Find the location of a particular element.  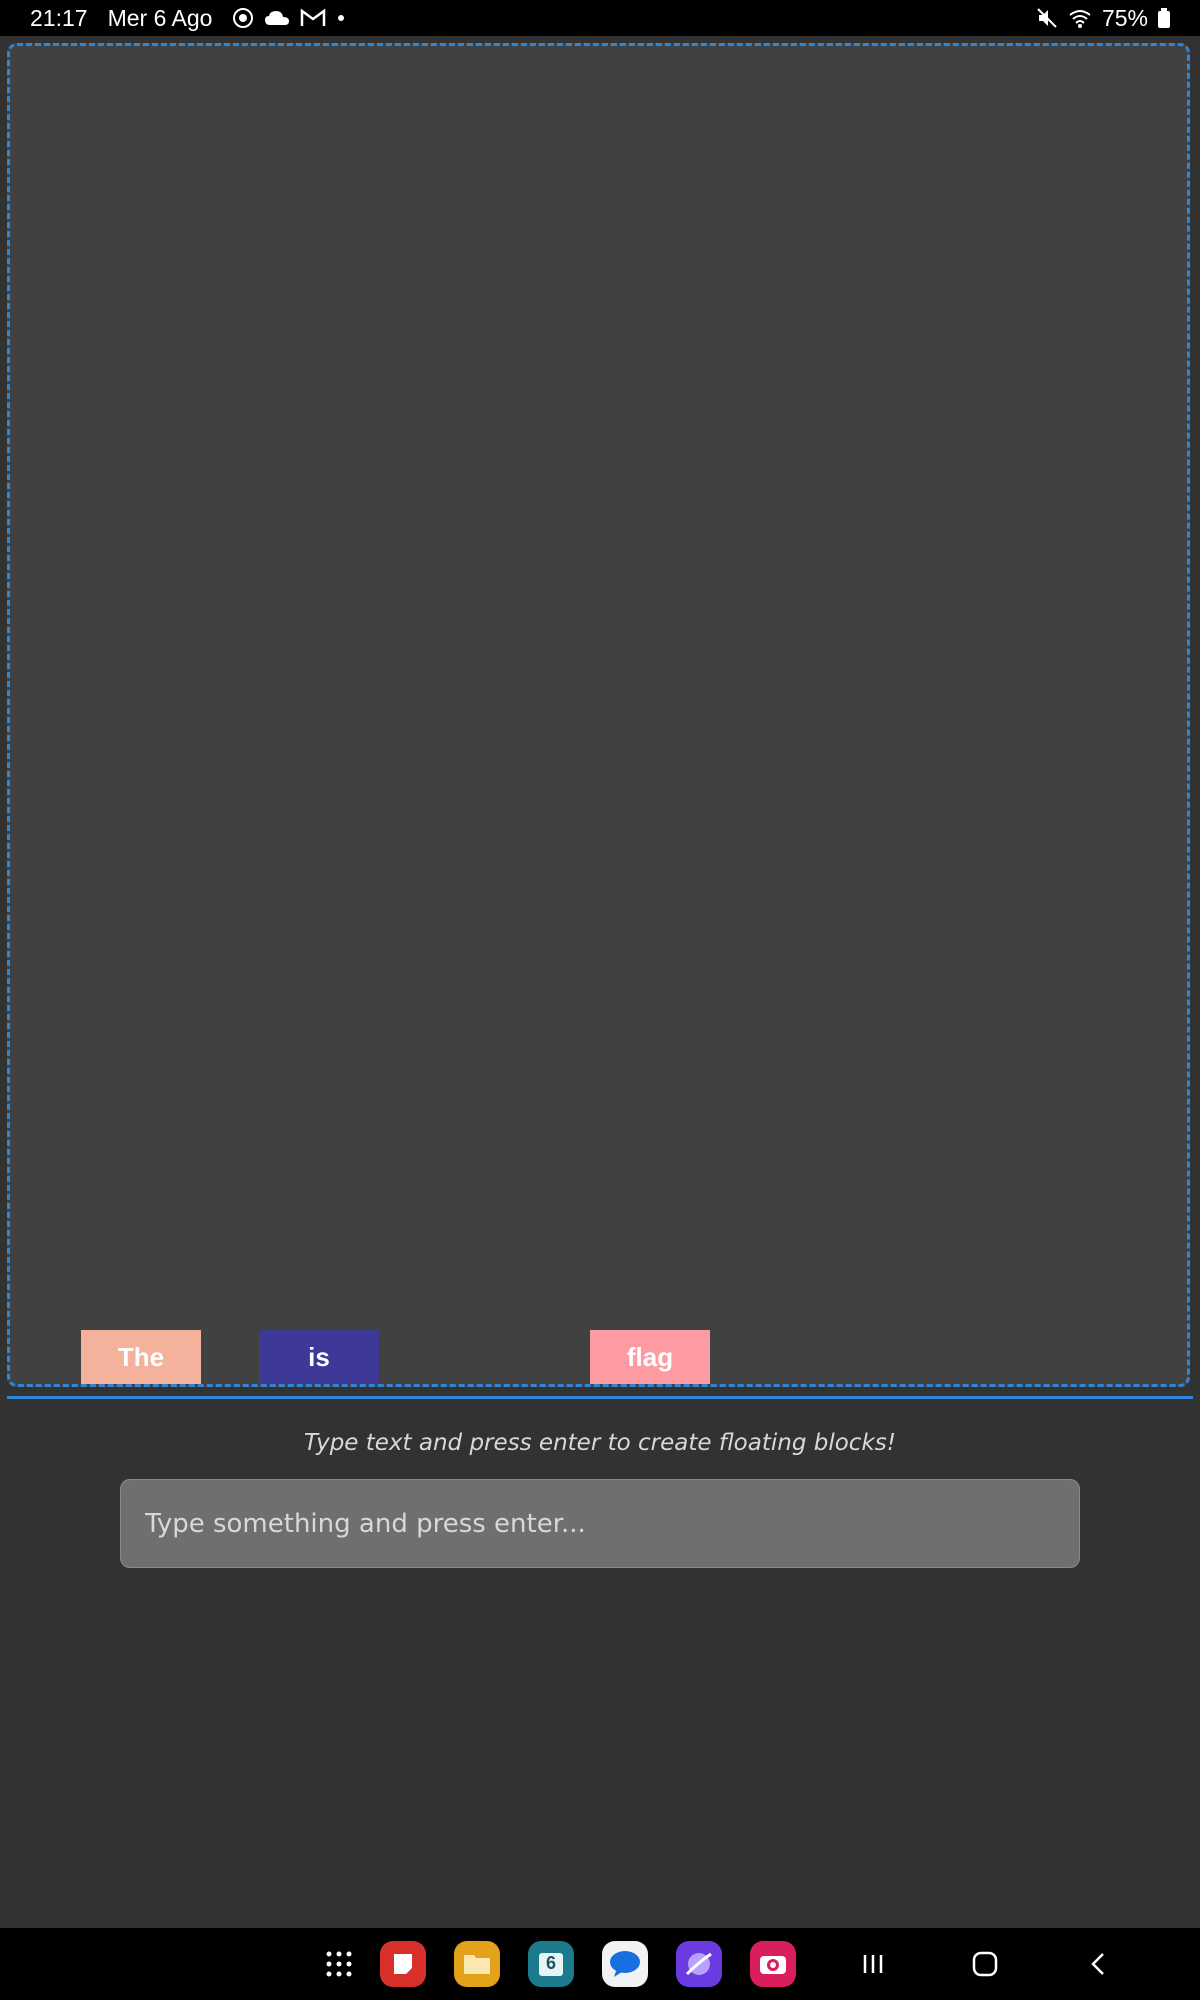

camera-app-icon is located at coordinates (773, 1964).